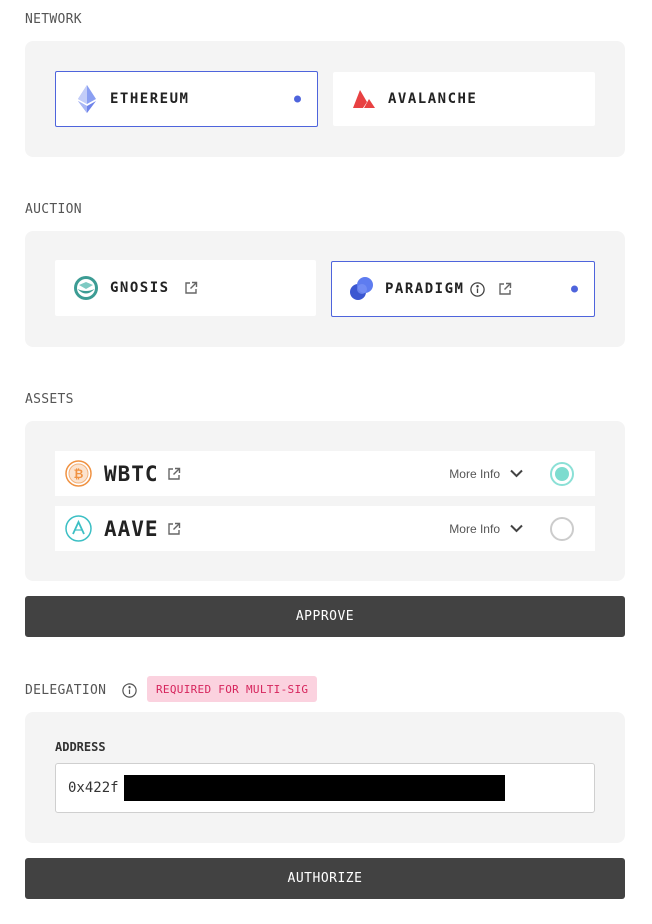 The height and width of the screenshot is (924, 652). I want to click on aave-icon, so click(78, 528).